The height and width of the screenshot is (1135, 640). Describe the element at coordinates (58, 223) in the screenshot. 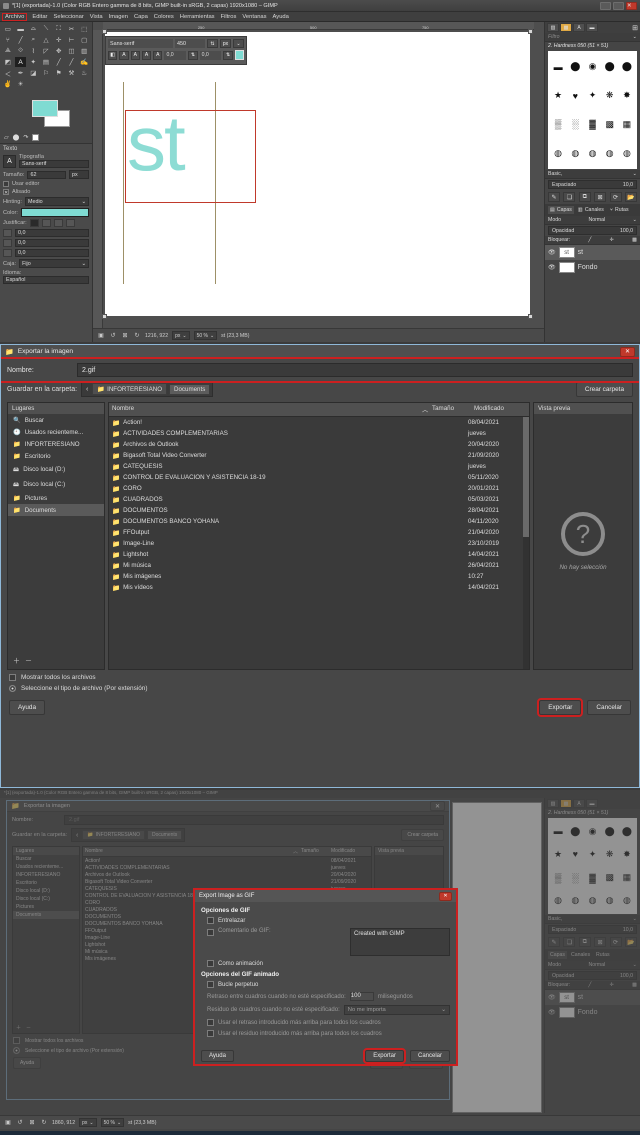

I see `justify-center-icon` at that location.